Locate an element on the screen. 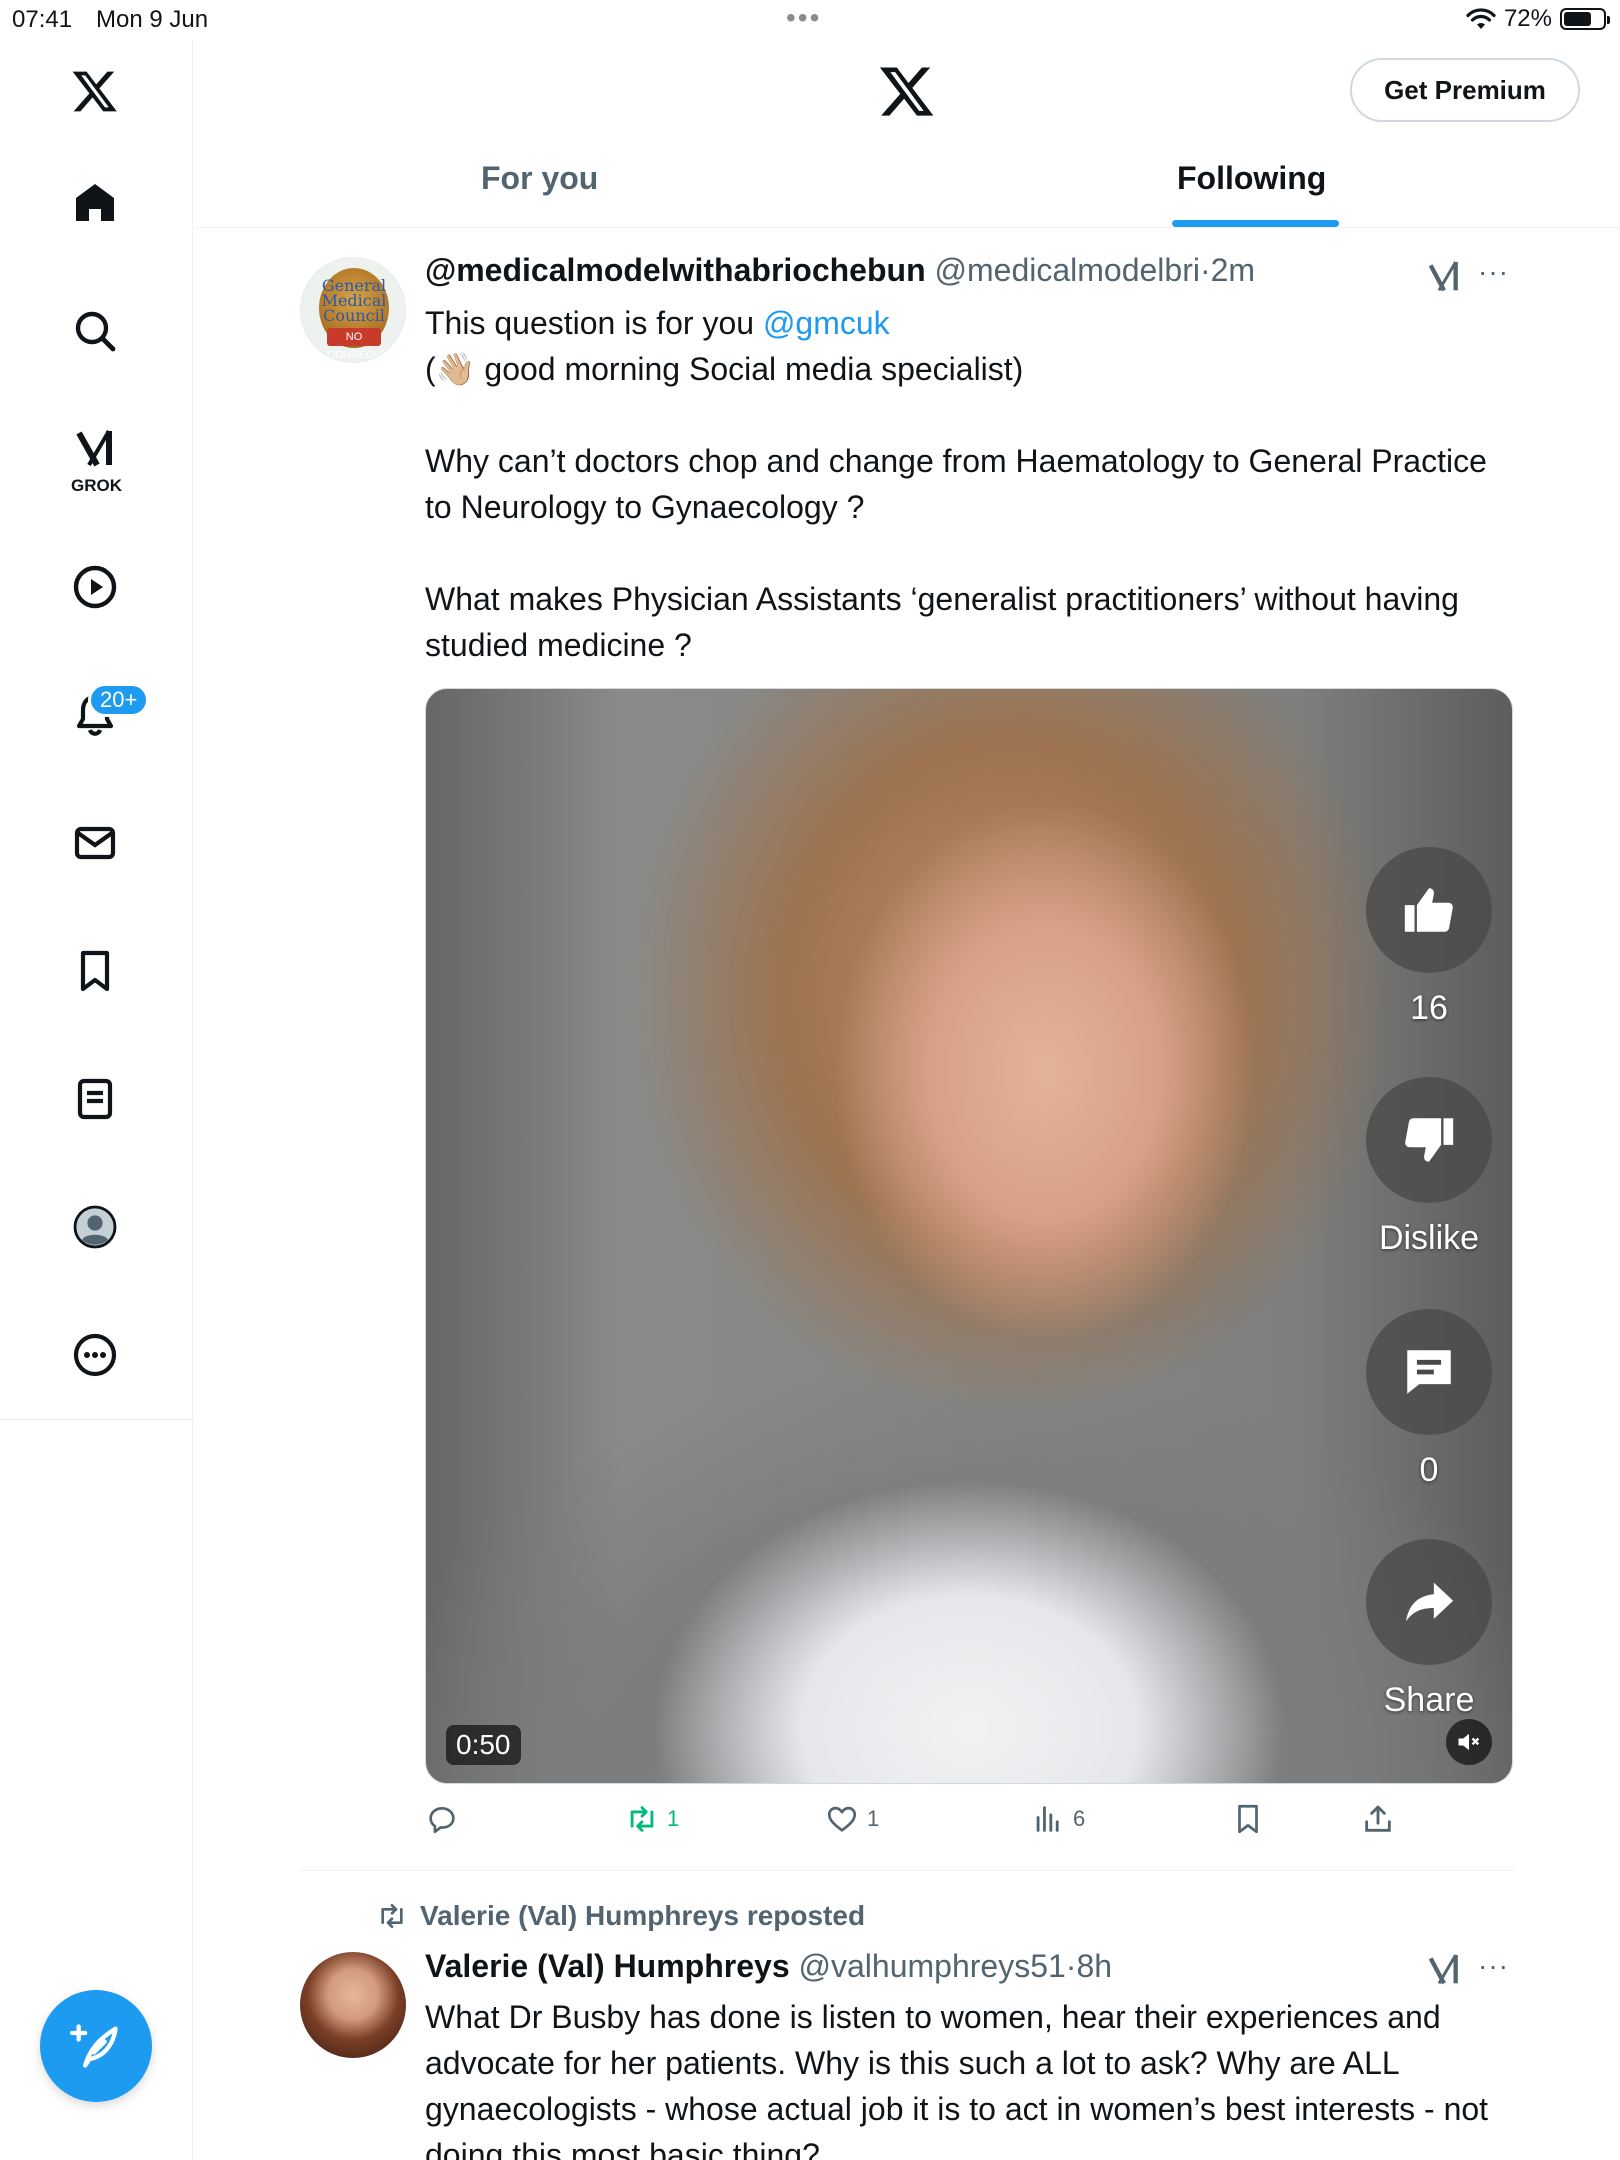 This screenshot has height=2160, width=1620. bookmark-button is located at coordinates (1248, 1819).